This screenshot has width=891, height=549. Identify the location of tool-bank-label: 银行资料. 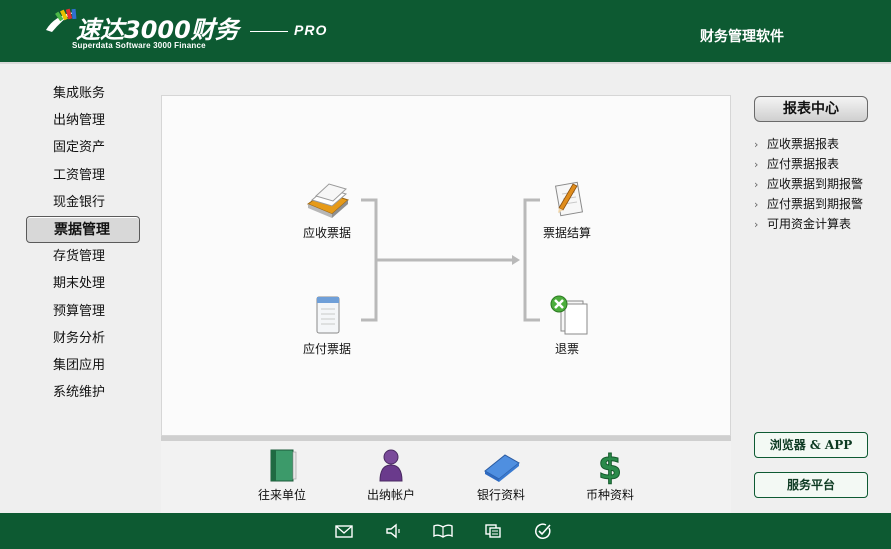
(500, 495).